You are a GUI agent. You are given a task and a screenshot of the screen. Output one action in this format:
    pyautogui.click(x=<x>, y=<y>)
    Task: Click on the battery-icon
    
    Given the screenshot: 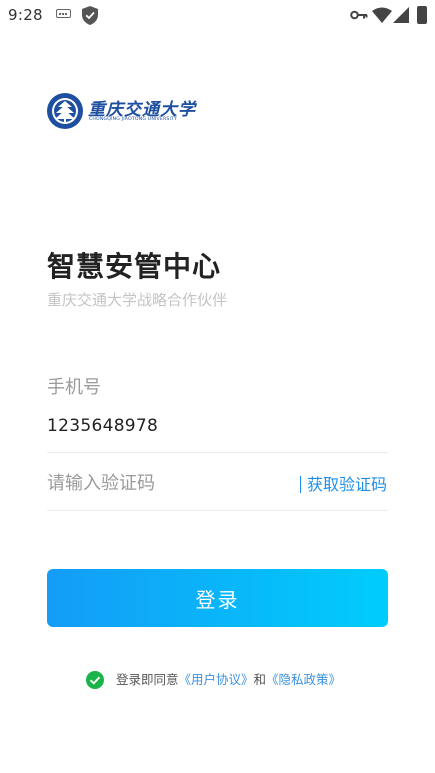 What is the action you would take?
    pyautogui.click(x=422, y=15)
    